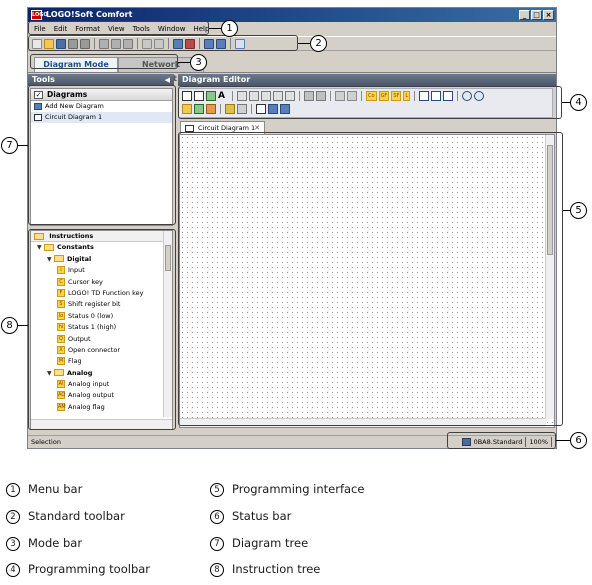 The height and width of the screenshot is (585, 592). Describe the element at coordinates (13, 516) in the screenshot. I see `legend-number: 2` at that location.